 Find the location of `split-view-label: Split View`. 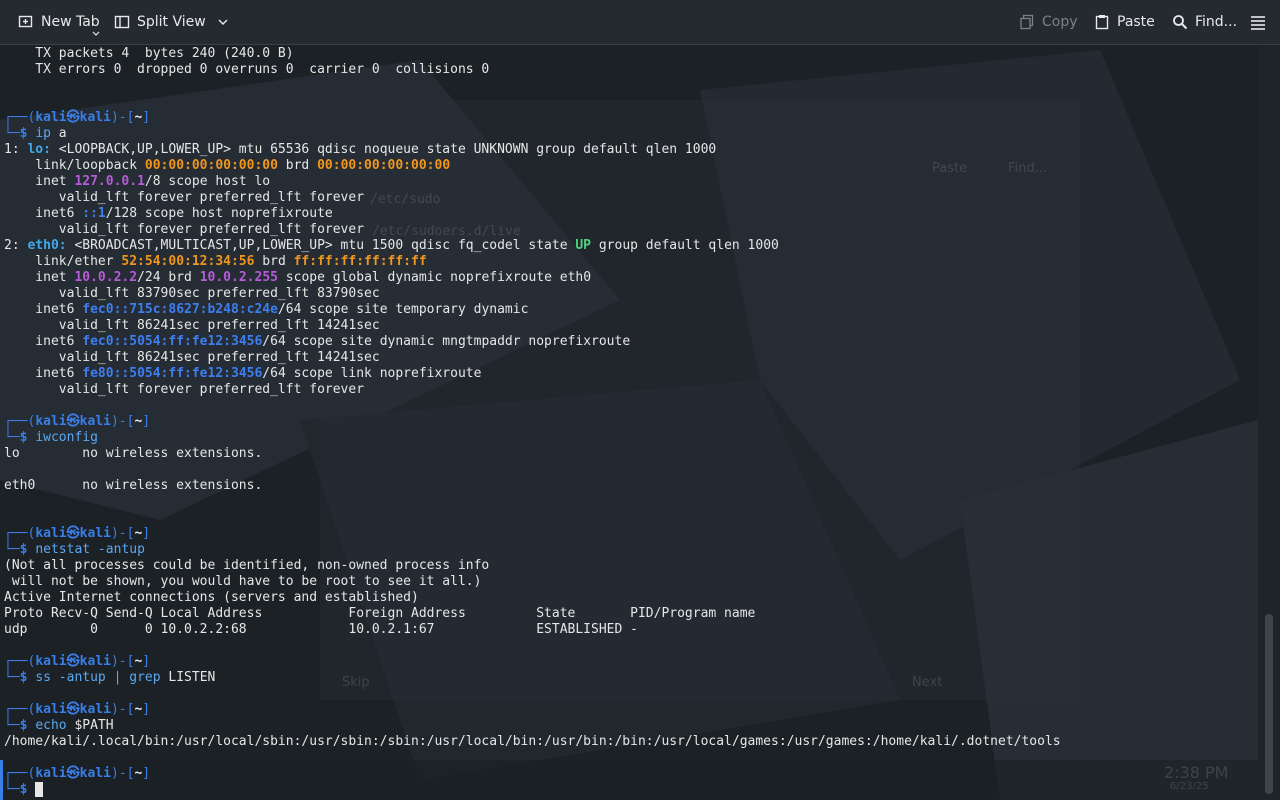

split-view-label: Split View is located at coordinates (171, 22).